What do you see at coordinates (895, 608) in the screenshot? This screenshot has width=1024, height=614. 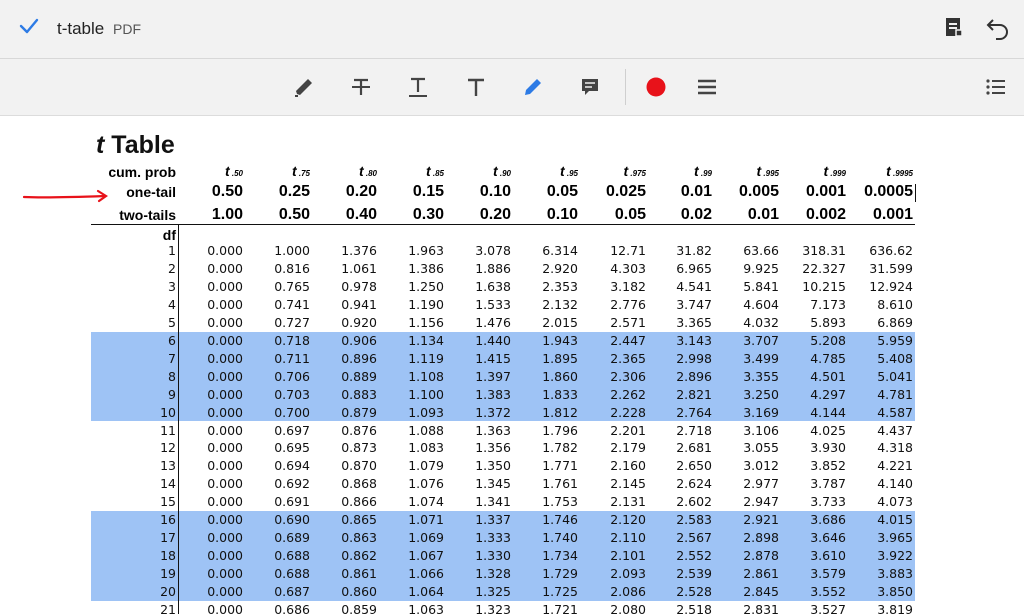 I see `table-cell: 3.819` at bounding box center [895, 608].